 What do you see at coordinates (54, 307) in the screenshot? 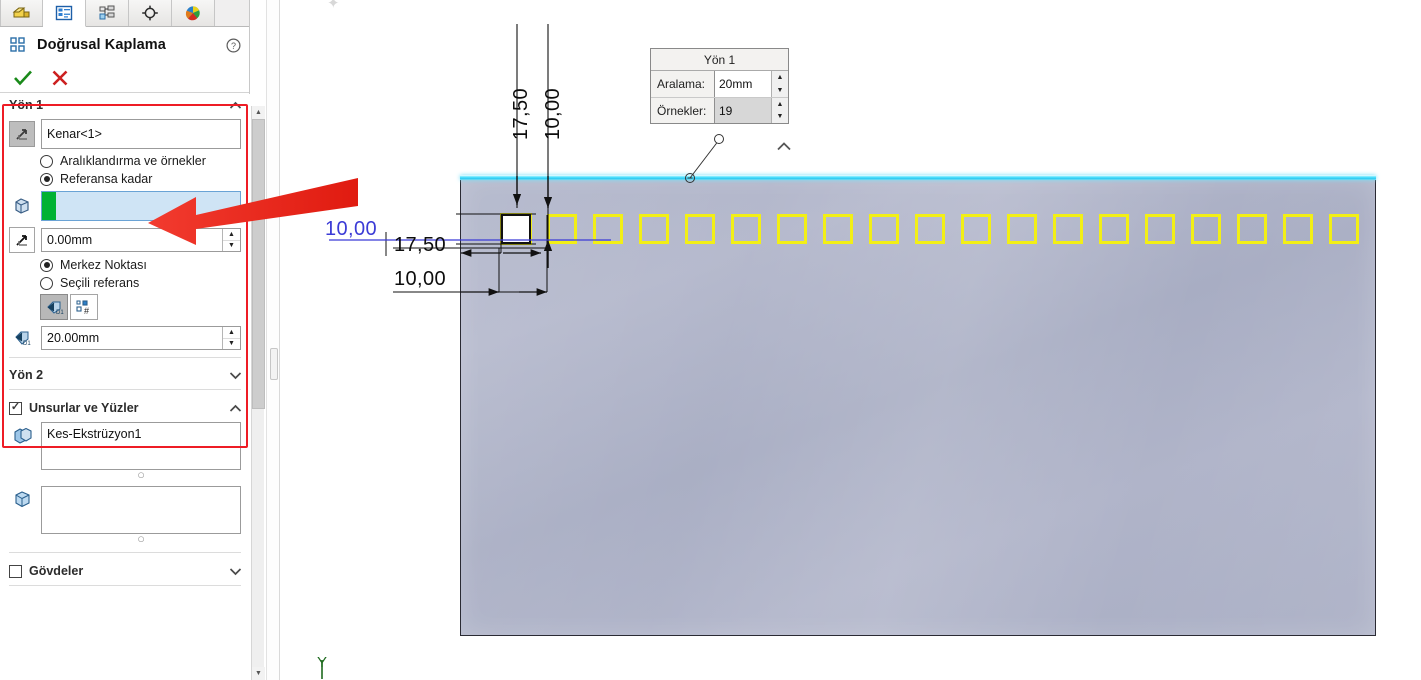
I see `offset-d1-icon: D1` at bounding box center [54, 307].